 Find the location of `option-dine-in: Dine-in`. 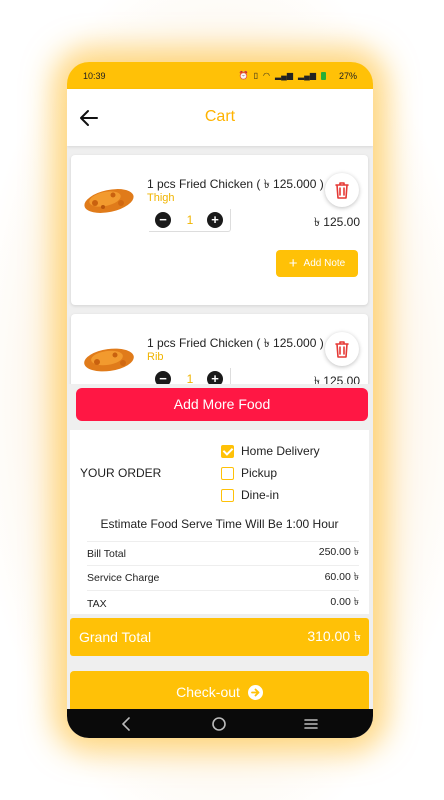

option-dine-in: Dine-in is located at coordinates (250, 495).